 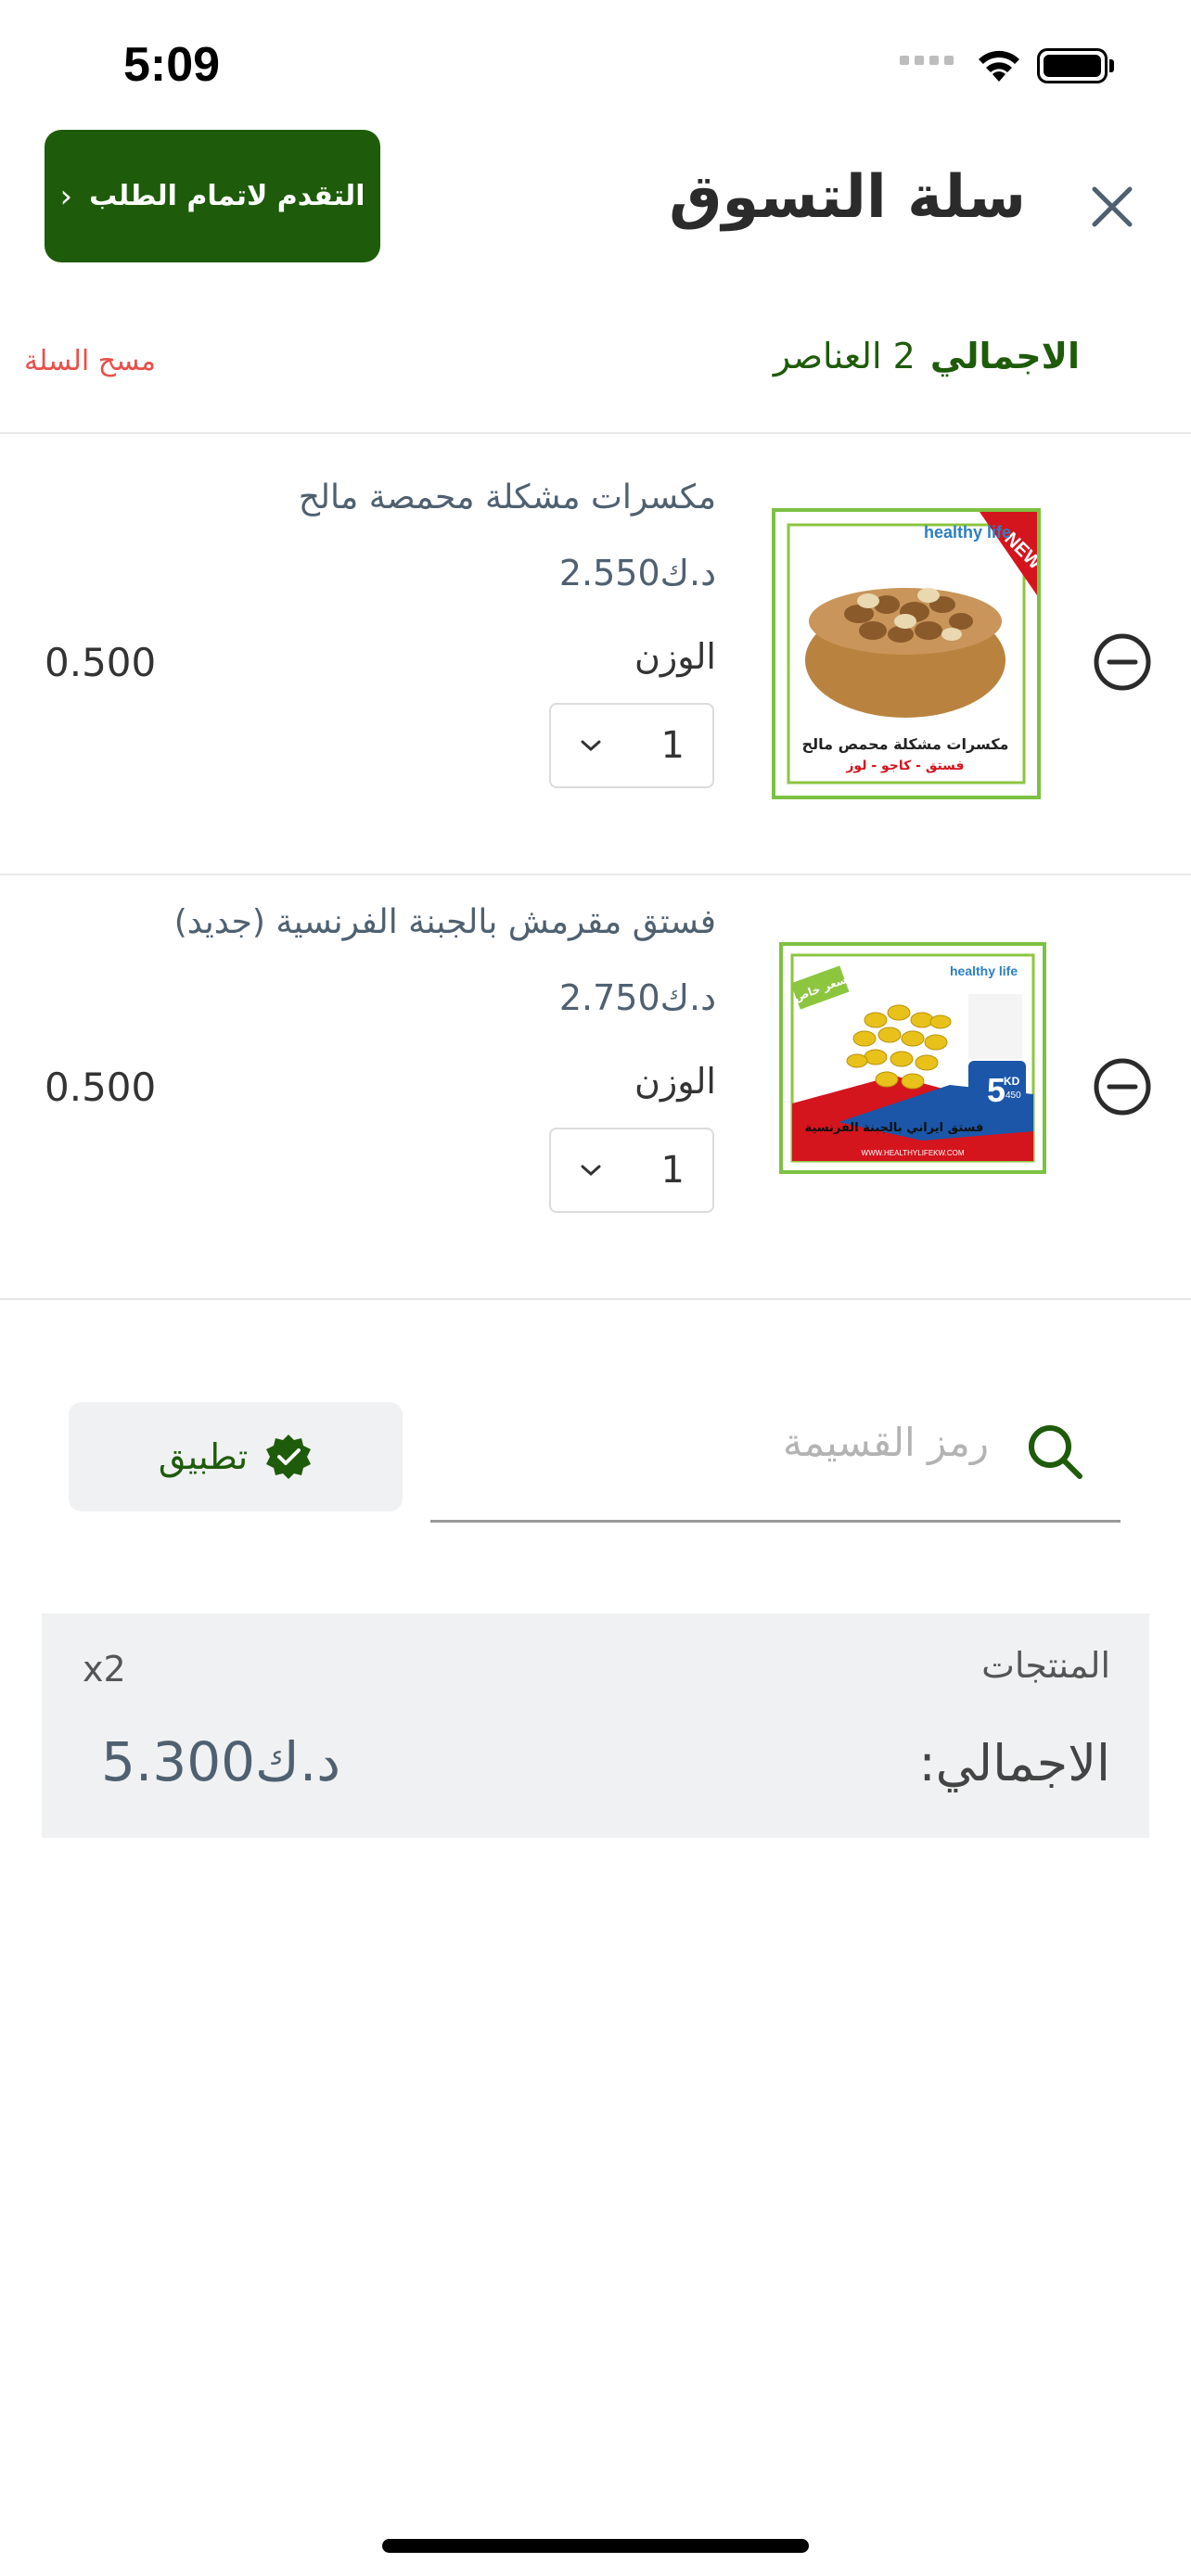 What do you see at coordinates (905, 766) in the screenshot?
I see `image-sublabel: فستق - كاجو - لوز` at bounding box center [905, 766].